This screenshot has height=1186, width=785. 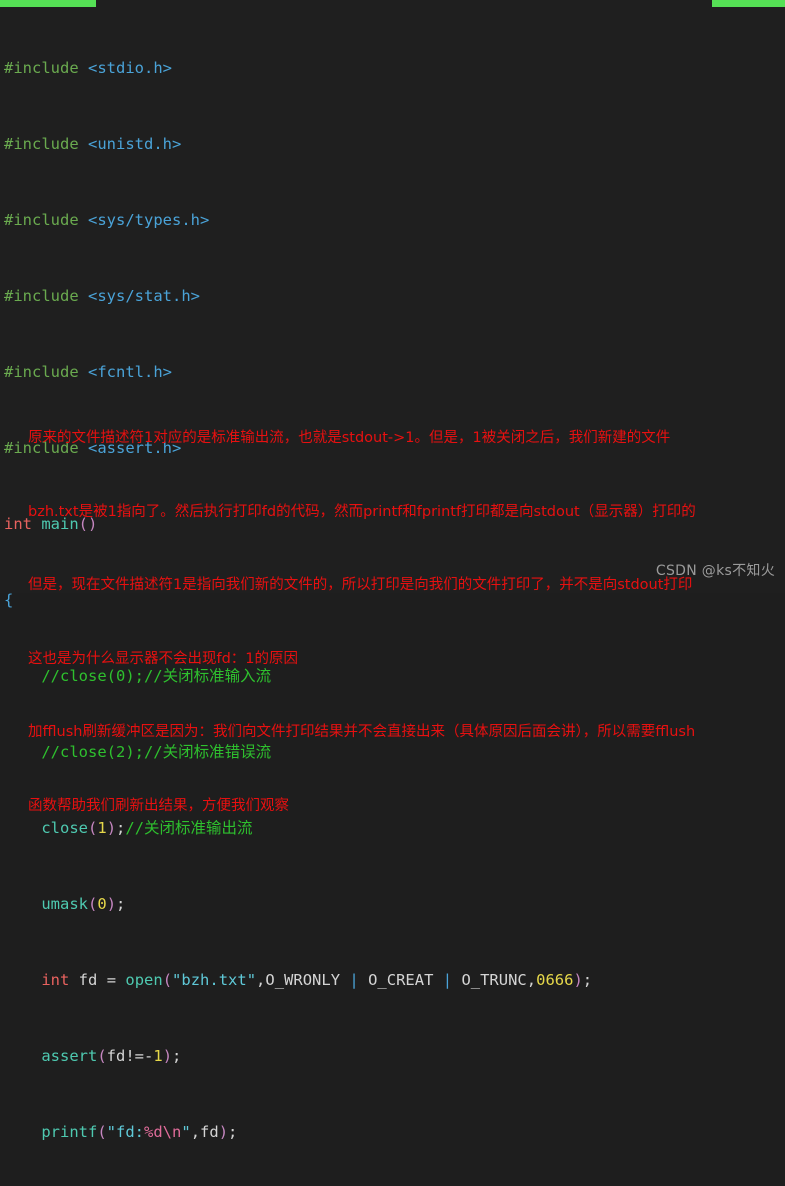 What do you see at coordinates (392, 296) in the screenshot?
I see `code-line: #include <sys/stat.h>` at bounding box center [392, 296].